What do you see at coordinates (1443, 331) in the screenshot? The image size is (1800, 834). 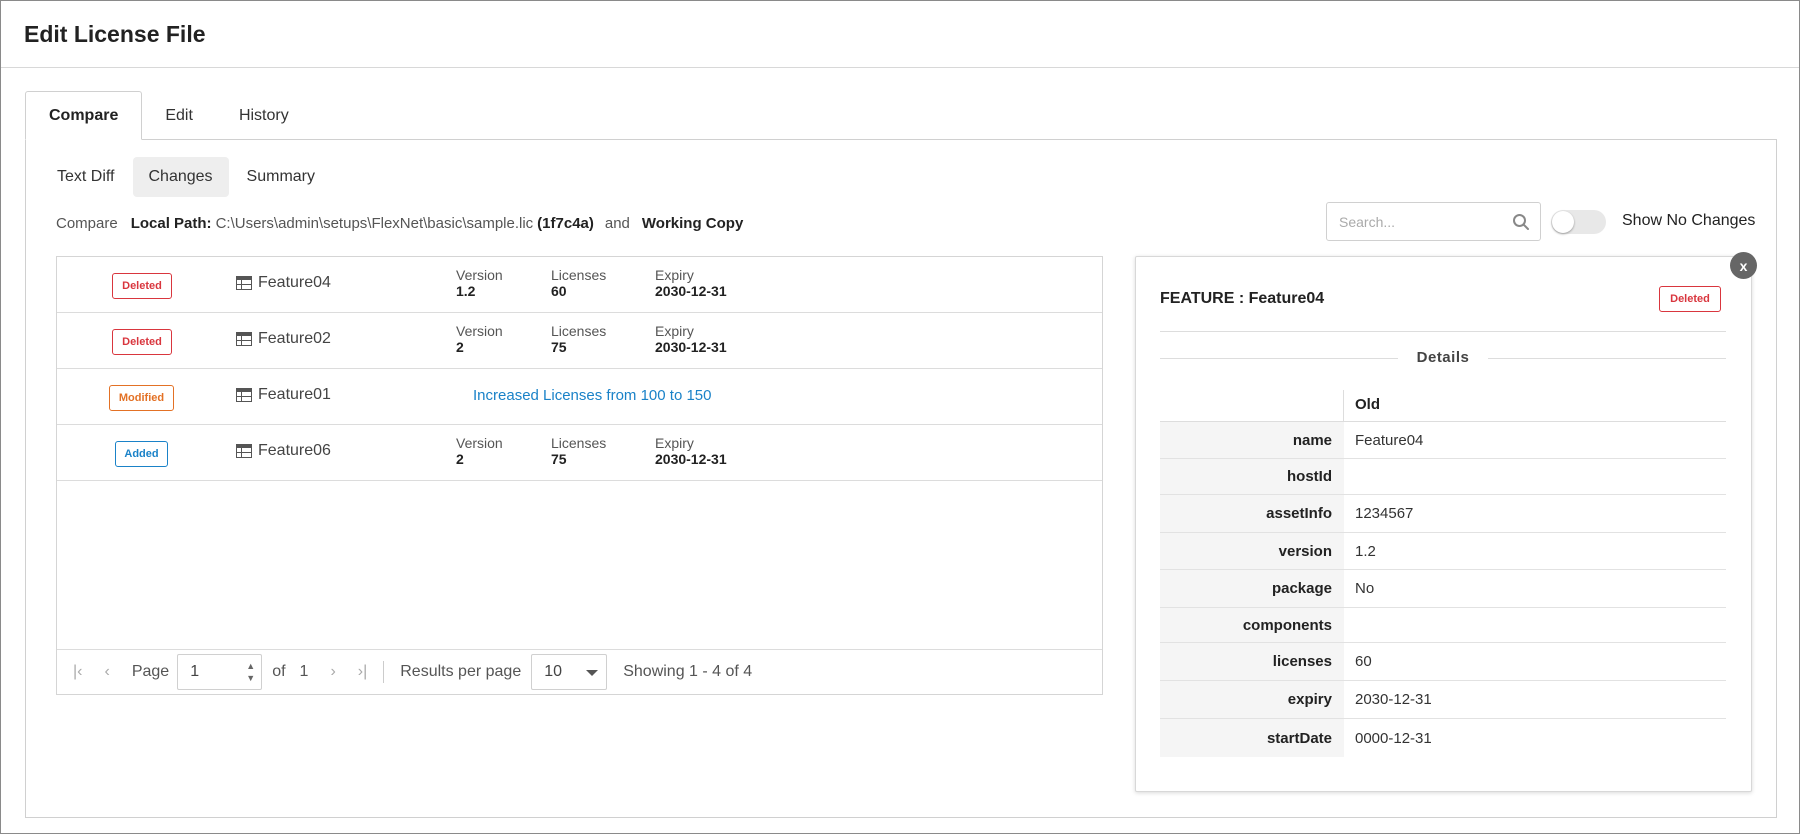 I see `divider` at bounding box center [1443, 331].